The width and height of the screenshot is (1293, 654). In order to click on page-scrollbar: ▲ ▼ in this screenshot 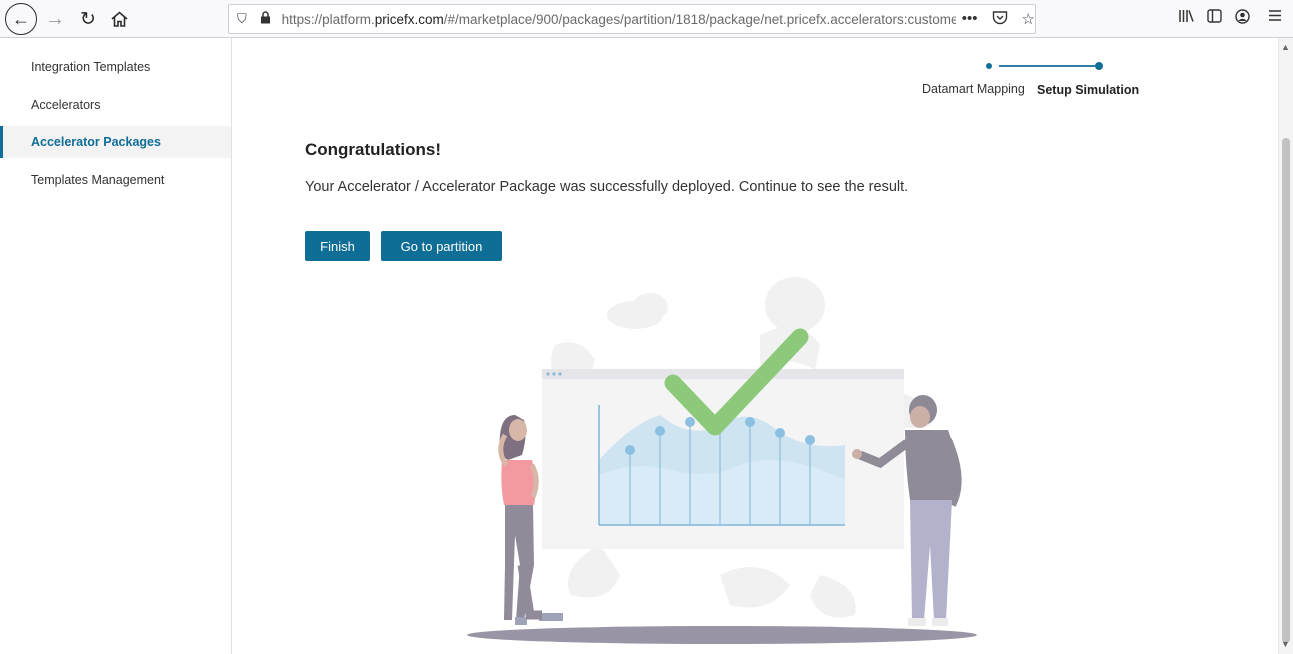, I will do `click(1285, 346)`.